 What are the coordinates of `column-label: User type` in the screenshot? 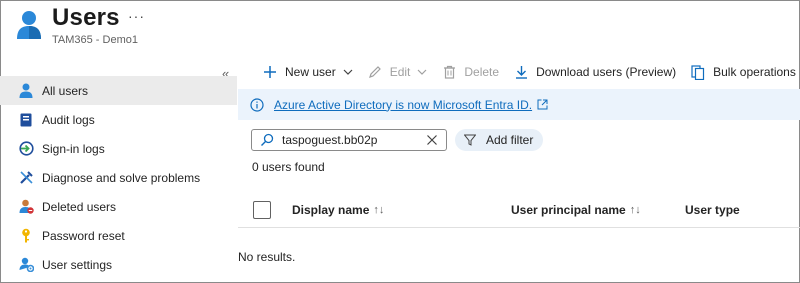 It's located at (712, 210).